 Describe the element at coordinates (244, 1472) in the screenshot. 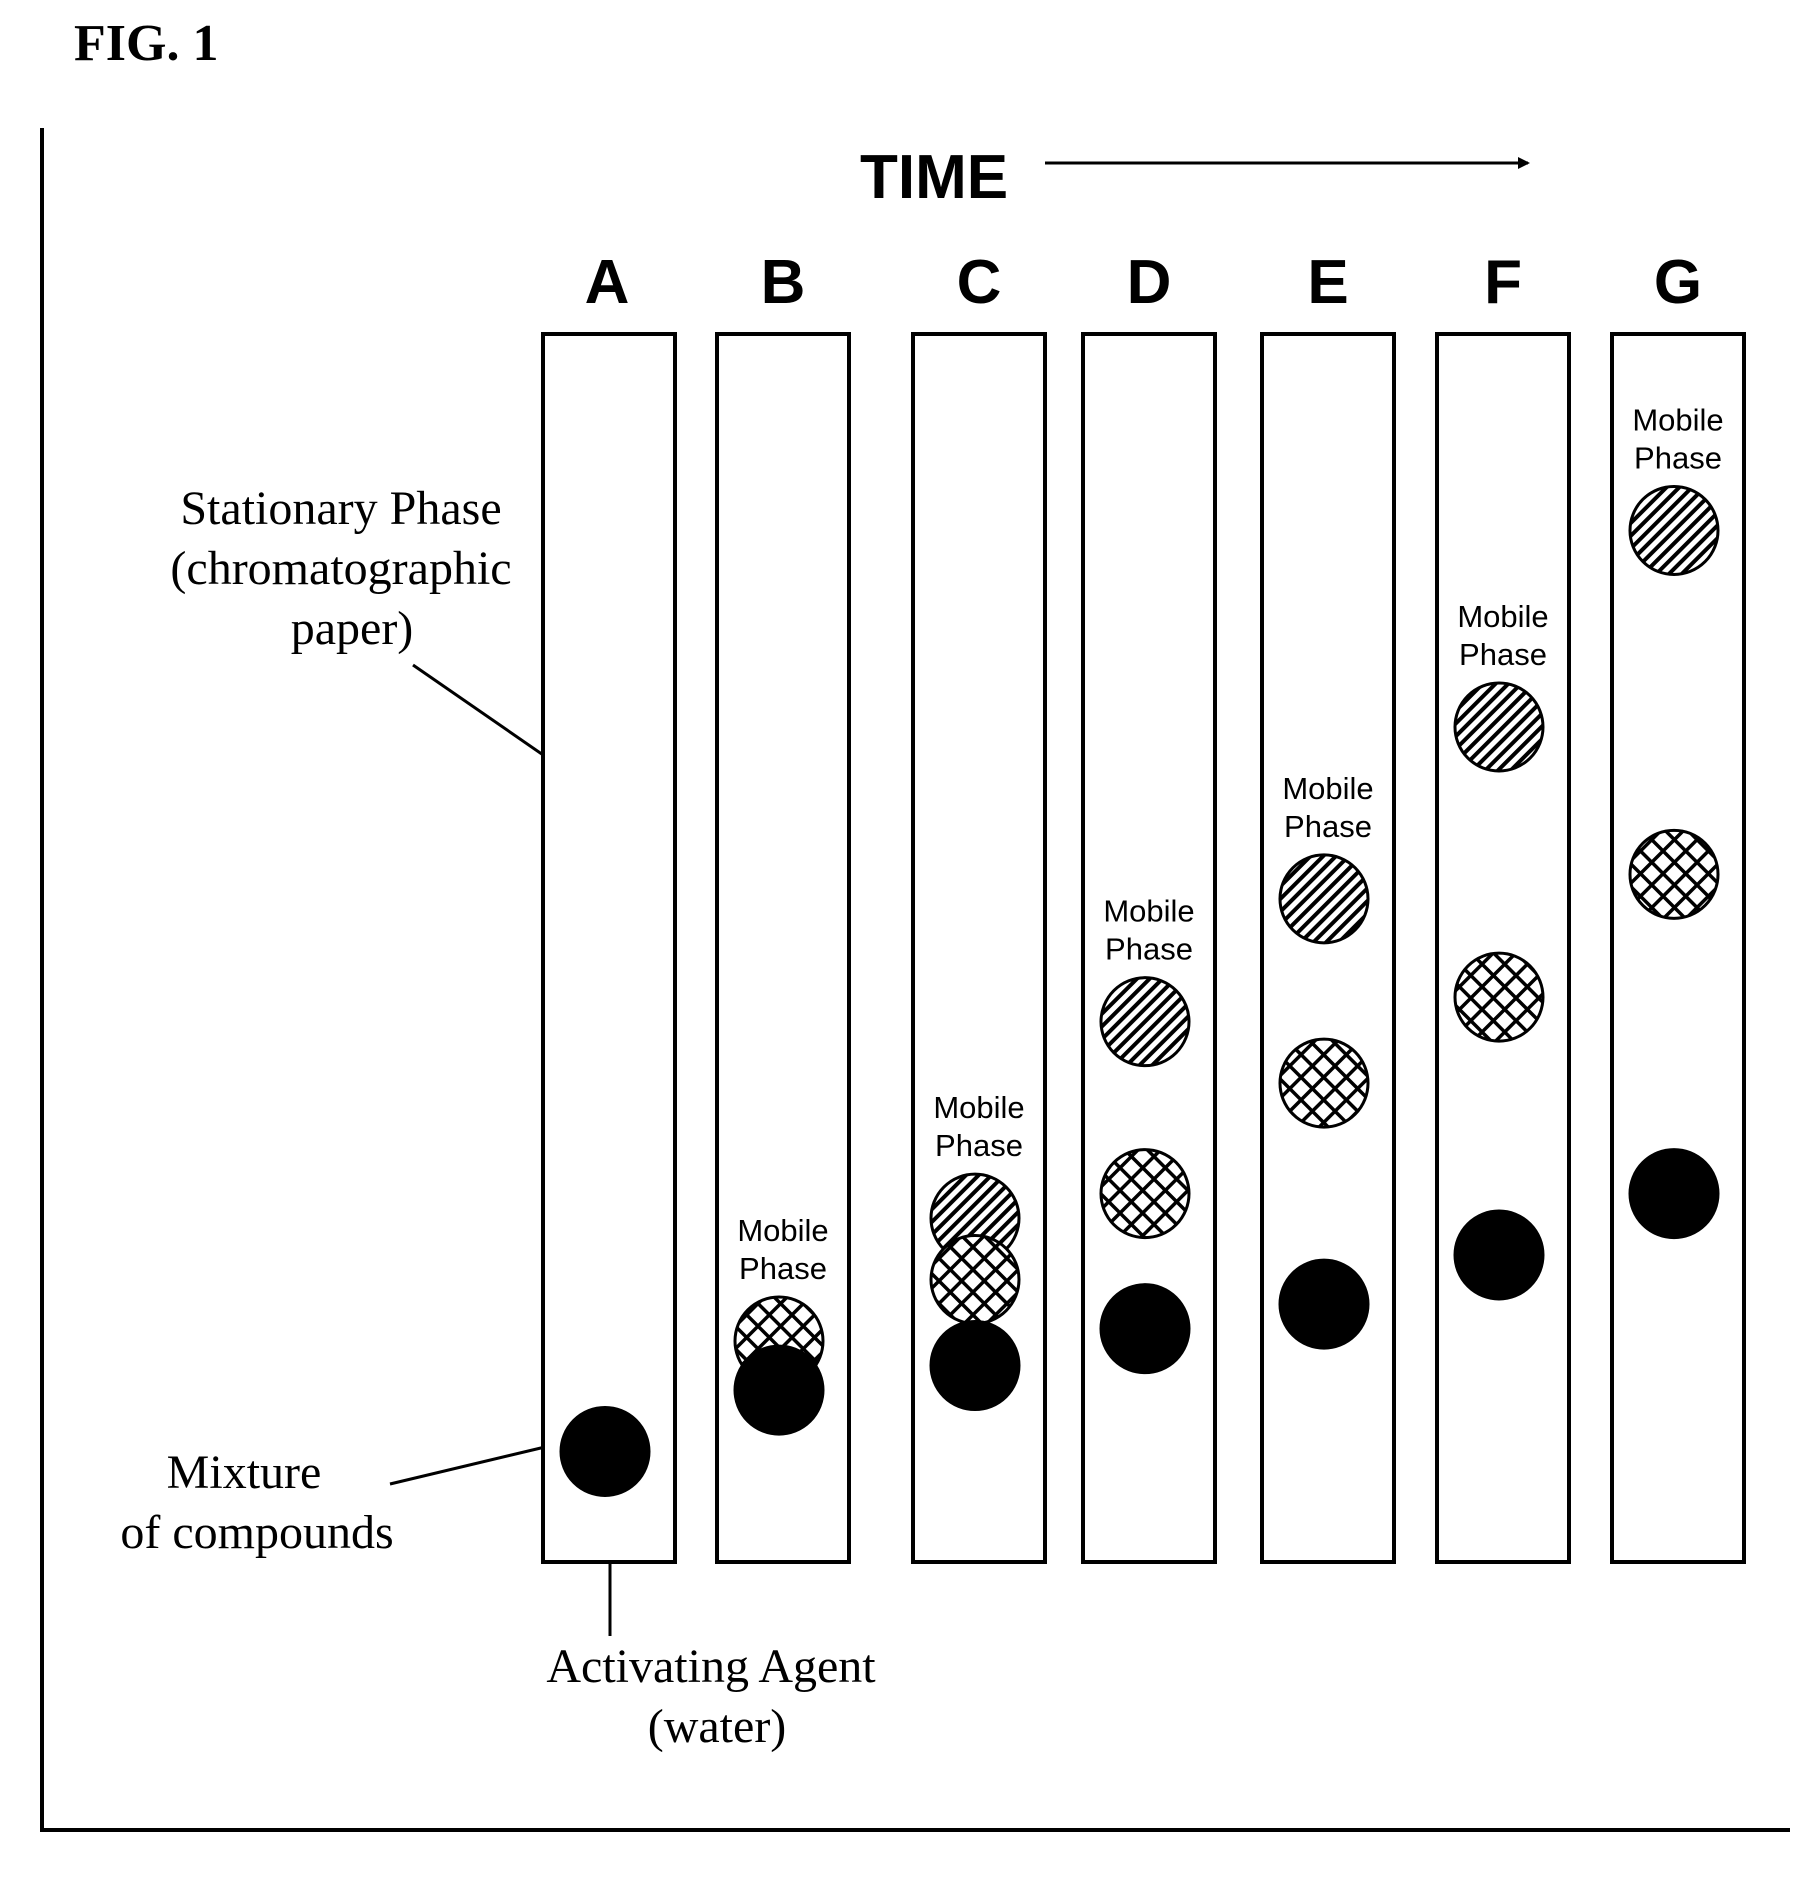

I see `mixture-line-1: Mixture` at that location.